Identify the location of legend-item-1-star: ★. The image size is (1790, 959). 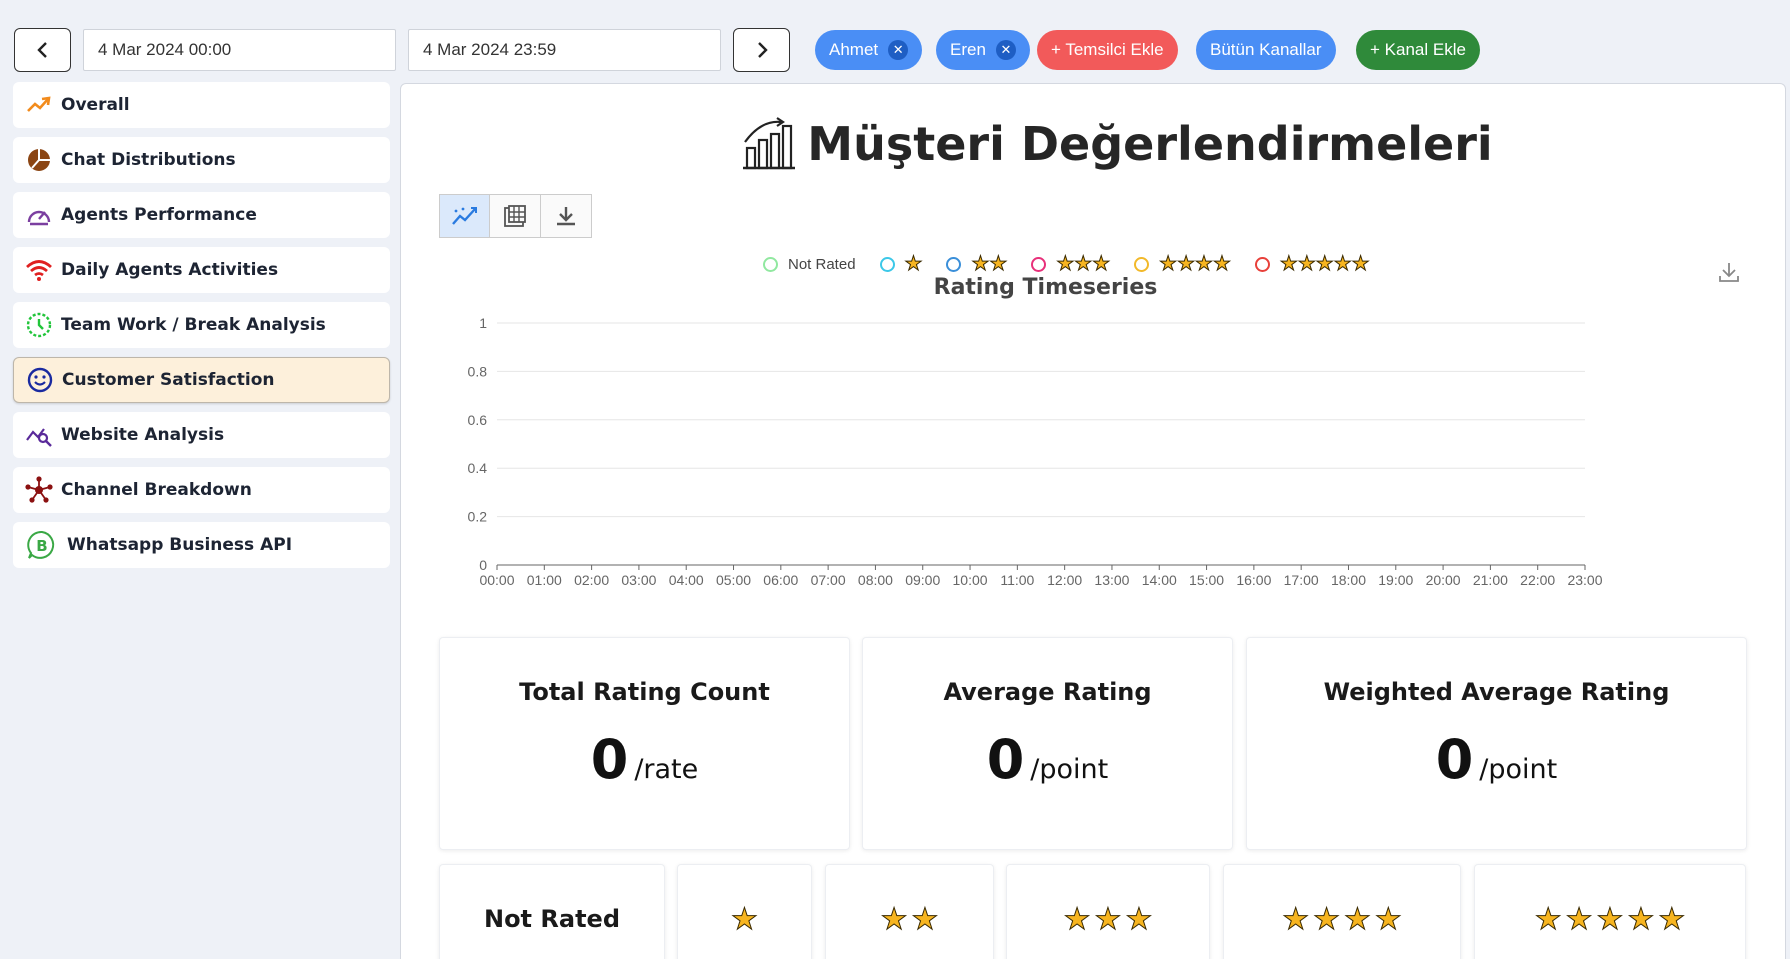
(901, 264).